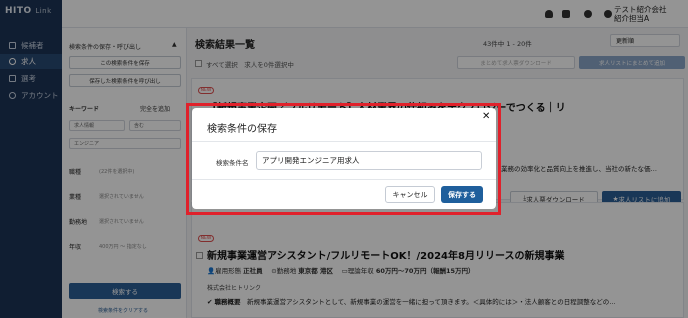 Image resolution: width=688 pixels, height=318 pixels. What do you see at coordinates (462, 194) in the screenshot?
I see `save-button: 保存する` at bounding box center [462, 194].